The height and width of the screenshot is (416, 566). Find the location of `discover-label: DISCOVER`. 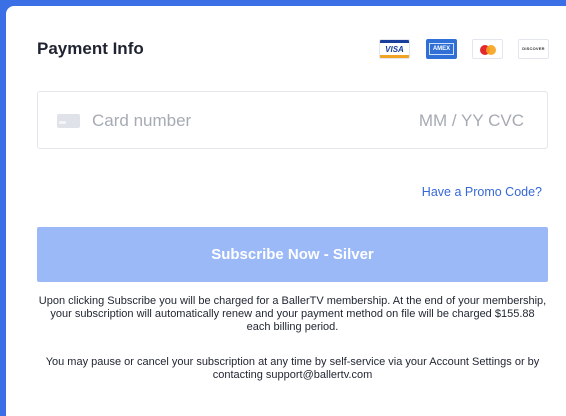

discover-label: DISCOVER is located at coordinates (533, 48).